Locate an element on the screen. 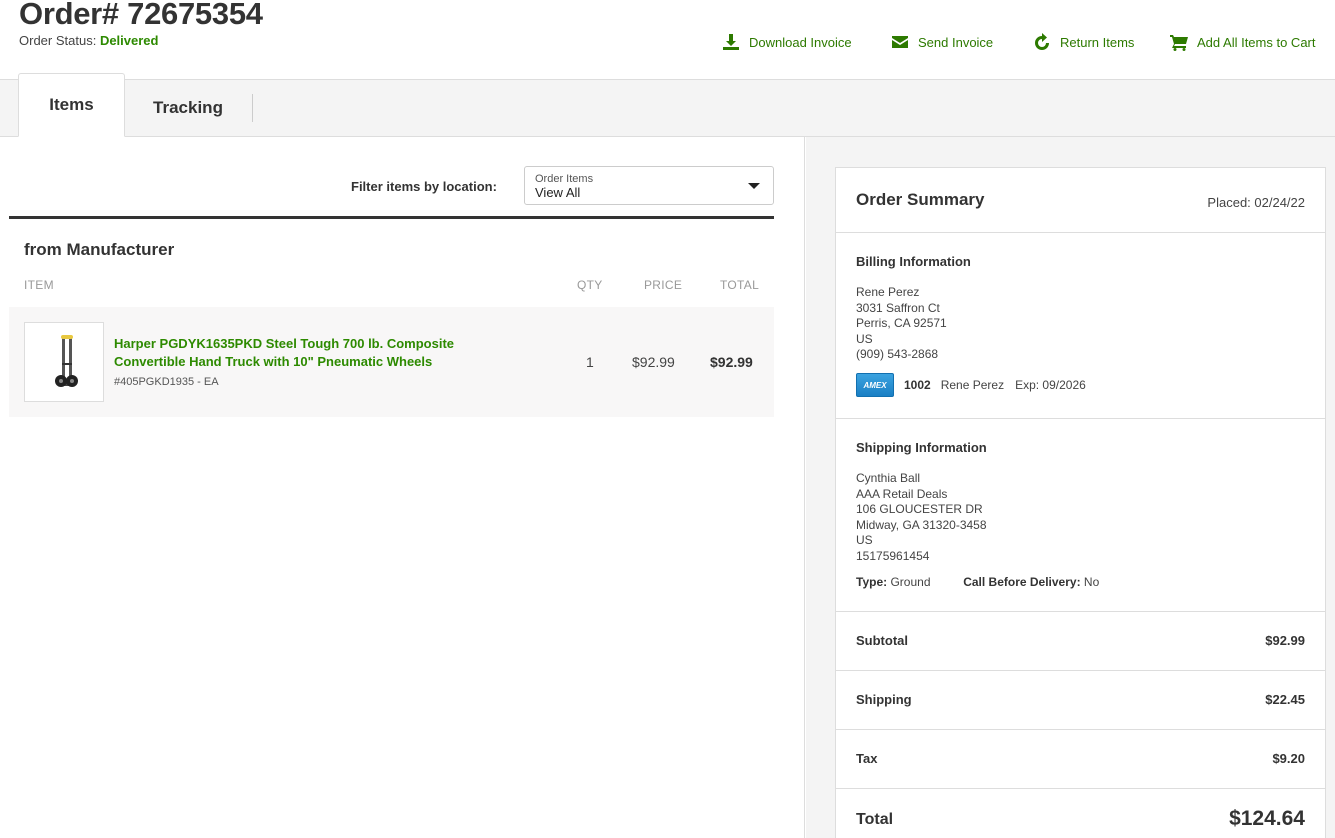 The height and width of the screenshot is (838, 1335). subtotal-label: Subtotal is located at coordinates (882, 640).